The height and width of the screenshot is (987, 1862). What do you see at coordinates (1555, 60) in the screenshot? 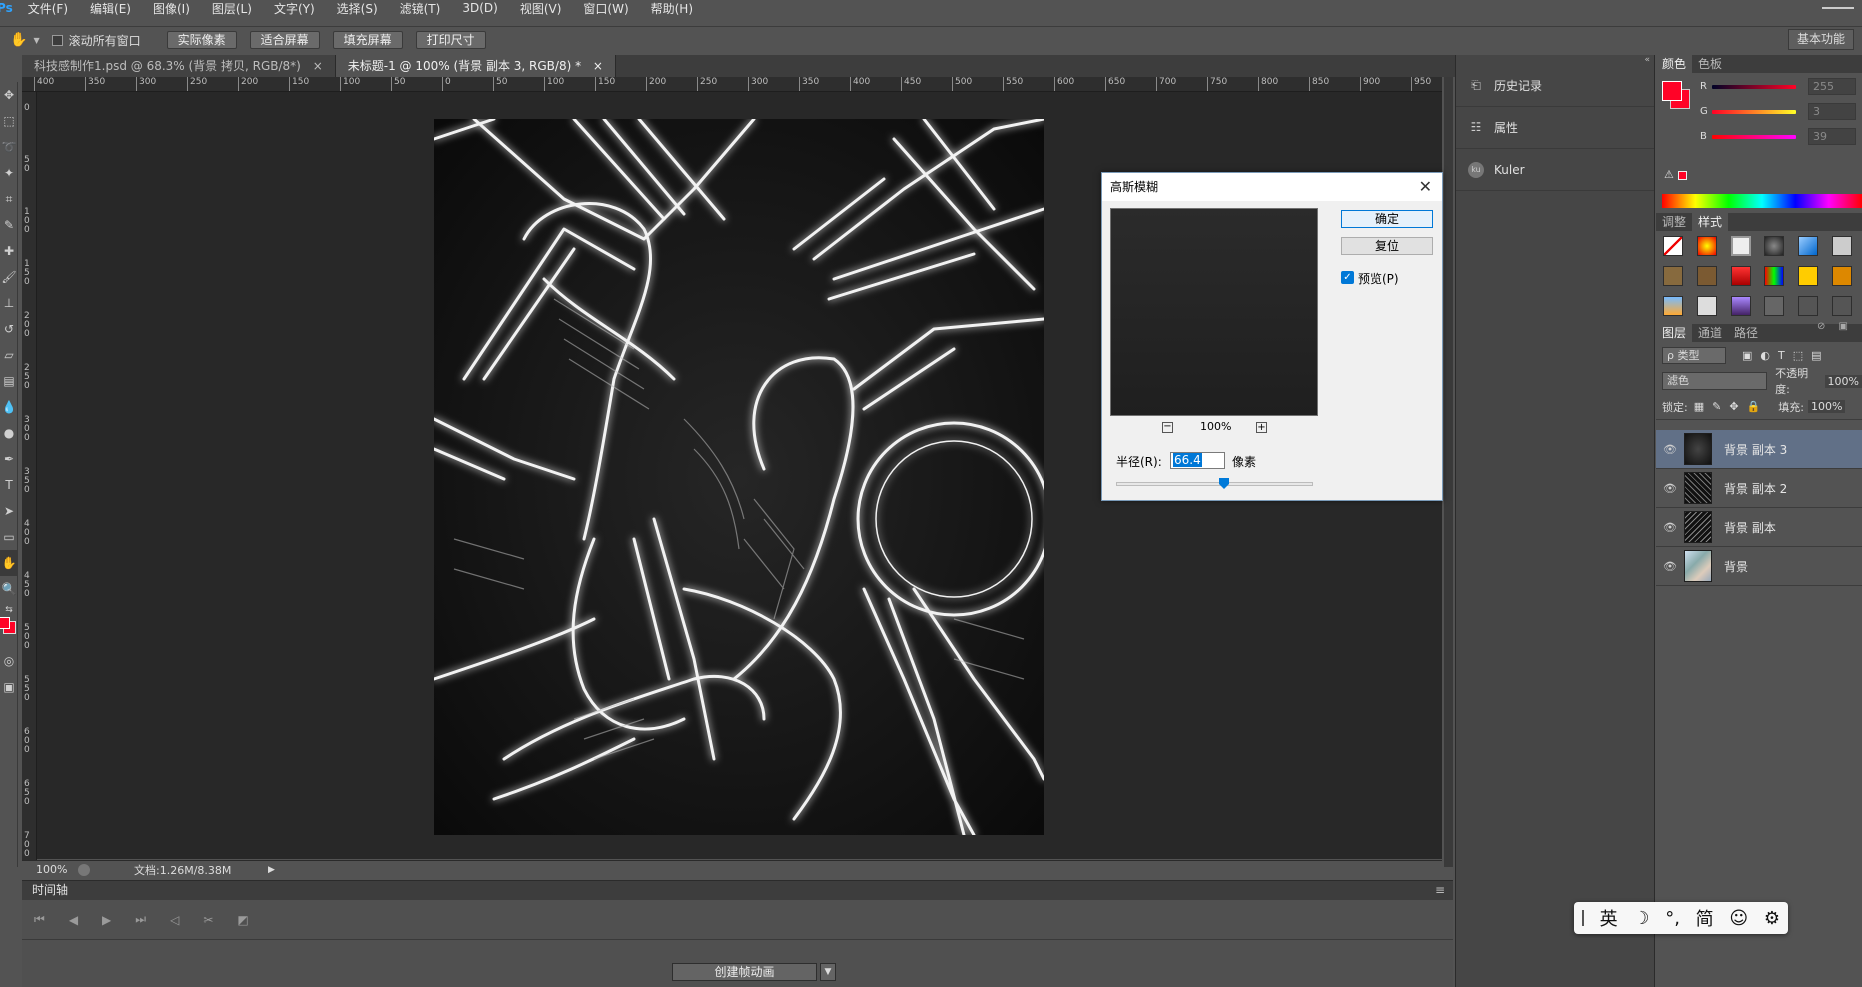
I see `collapse-icon: «` at bounding box center [1555, 60].